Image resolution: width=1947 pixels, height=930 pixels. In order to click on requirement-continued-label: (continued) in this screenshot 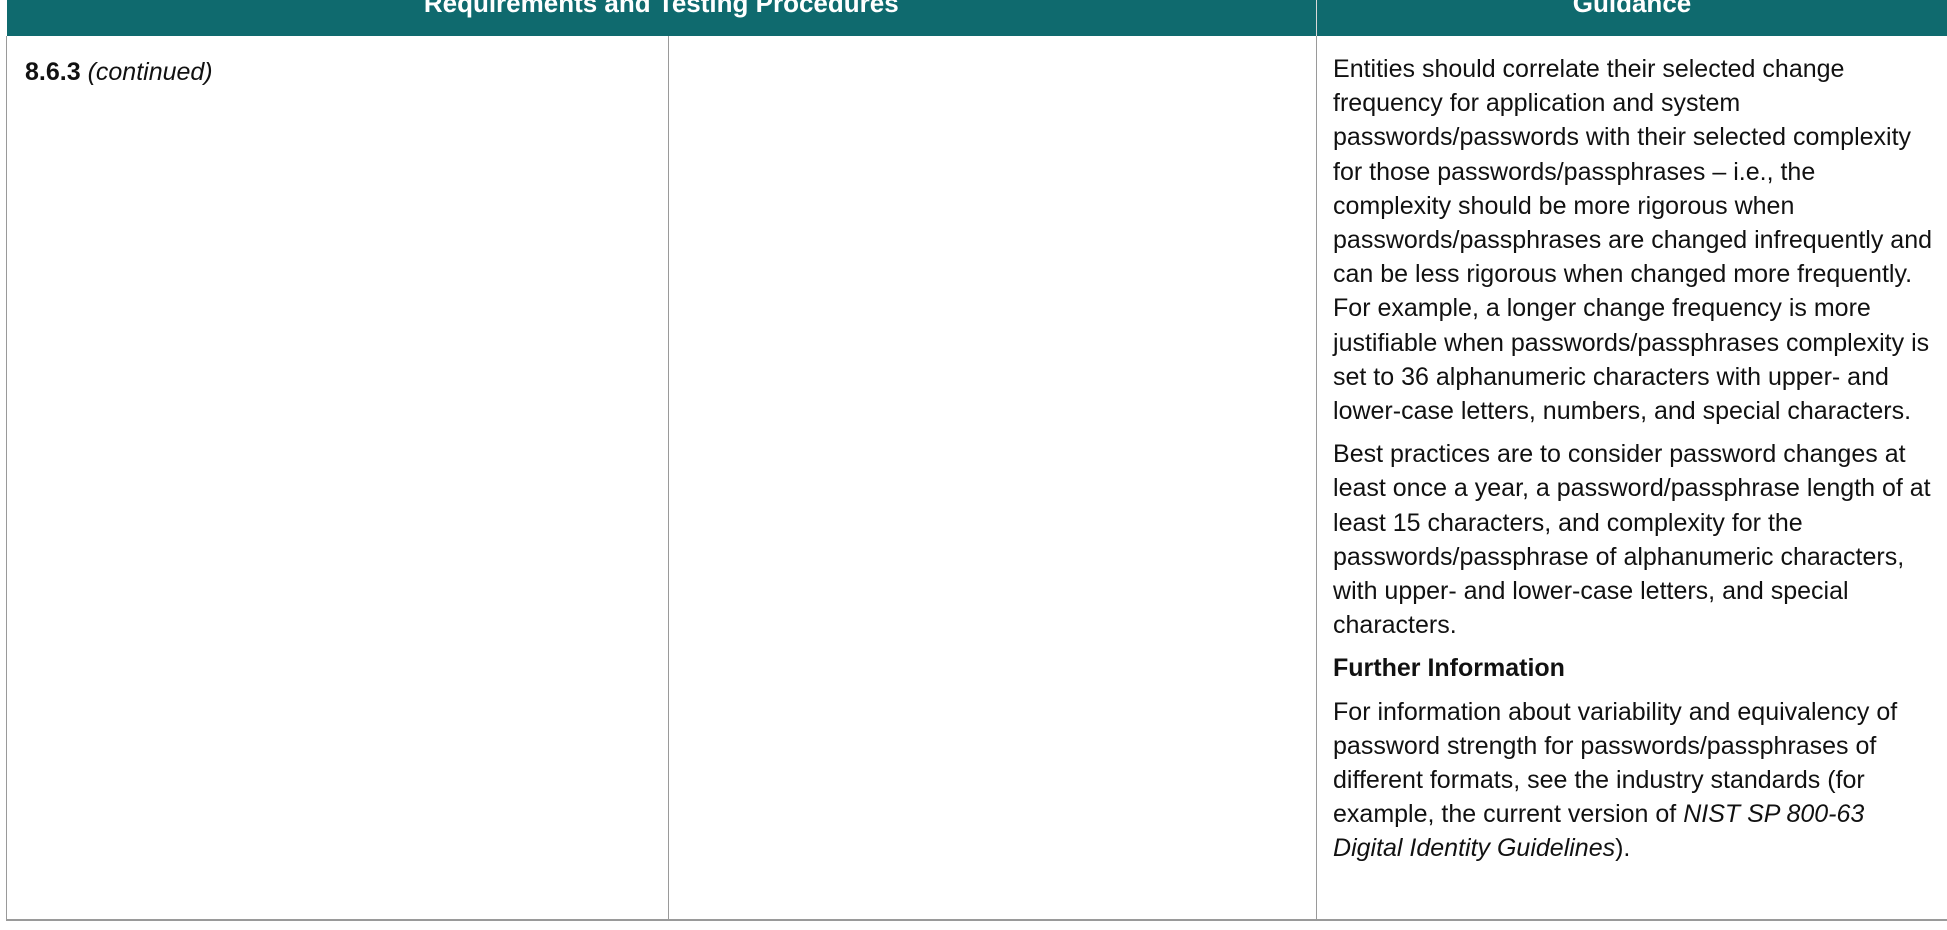, I will do `click(150, 72)`.